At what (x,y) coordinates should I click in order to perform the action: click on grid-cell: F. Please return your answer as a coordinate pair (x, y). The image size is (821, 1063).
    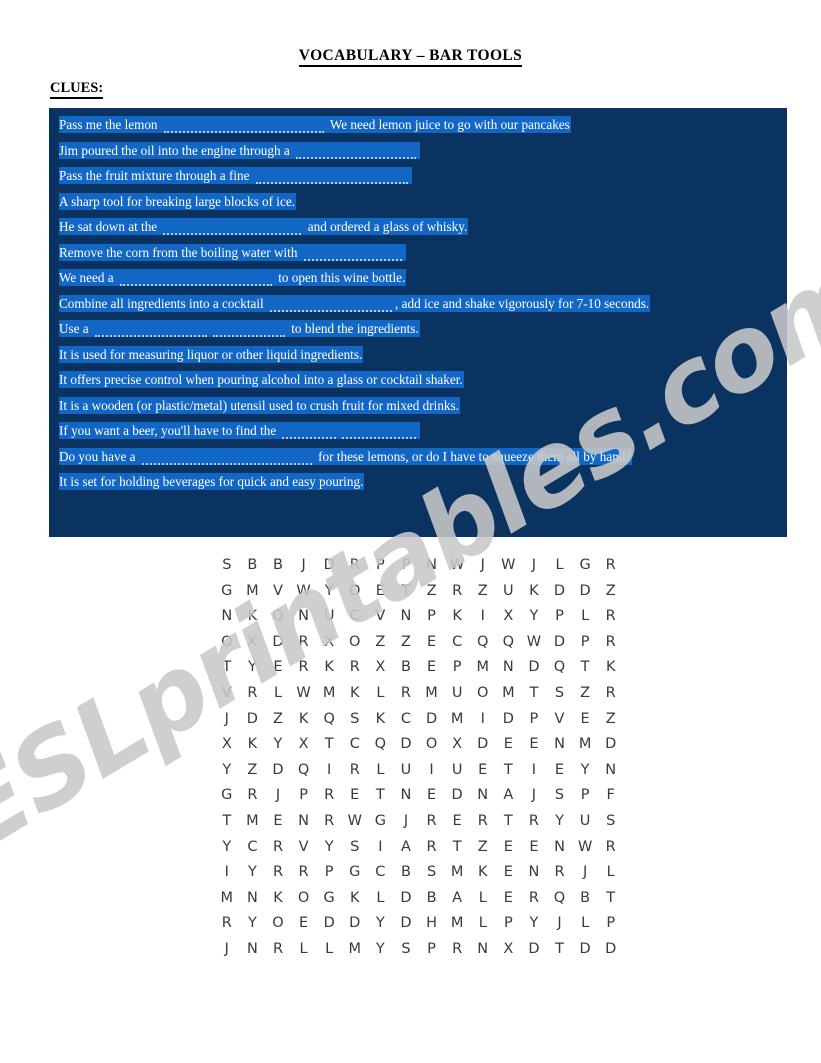
    Looking at the image, I should click on (611, 796).